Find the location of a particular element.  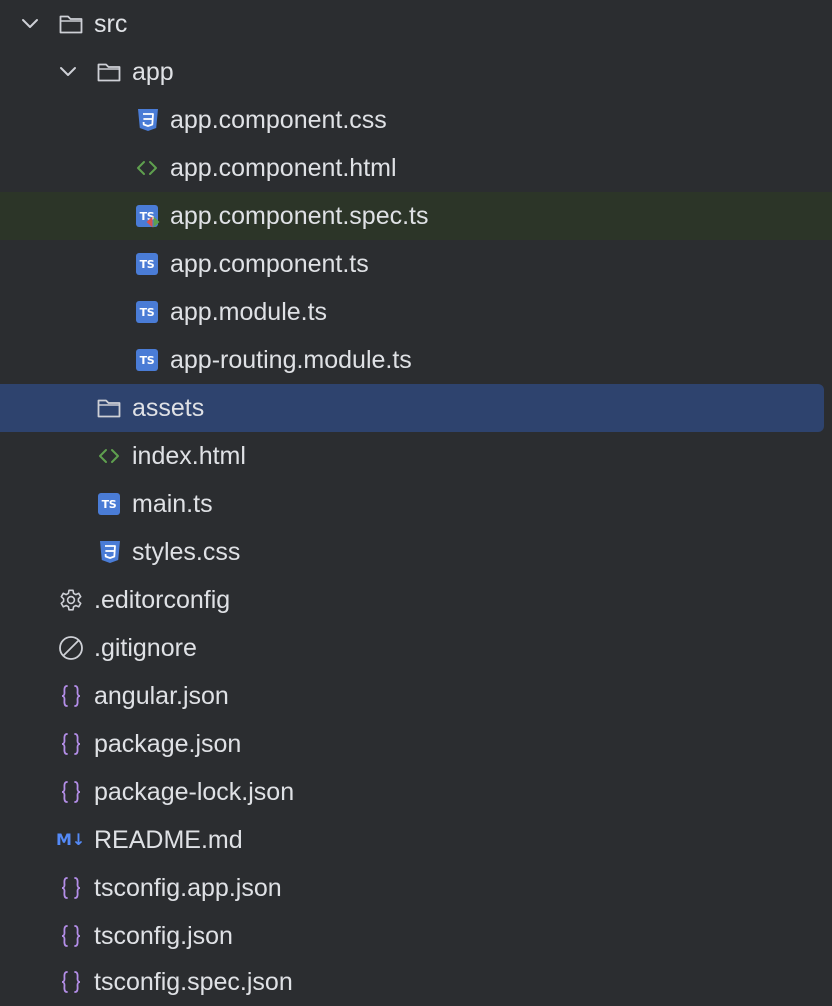

tree-item-label: app-routing.module.ts is located at coordinates (291, 360).